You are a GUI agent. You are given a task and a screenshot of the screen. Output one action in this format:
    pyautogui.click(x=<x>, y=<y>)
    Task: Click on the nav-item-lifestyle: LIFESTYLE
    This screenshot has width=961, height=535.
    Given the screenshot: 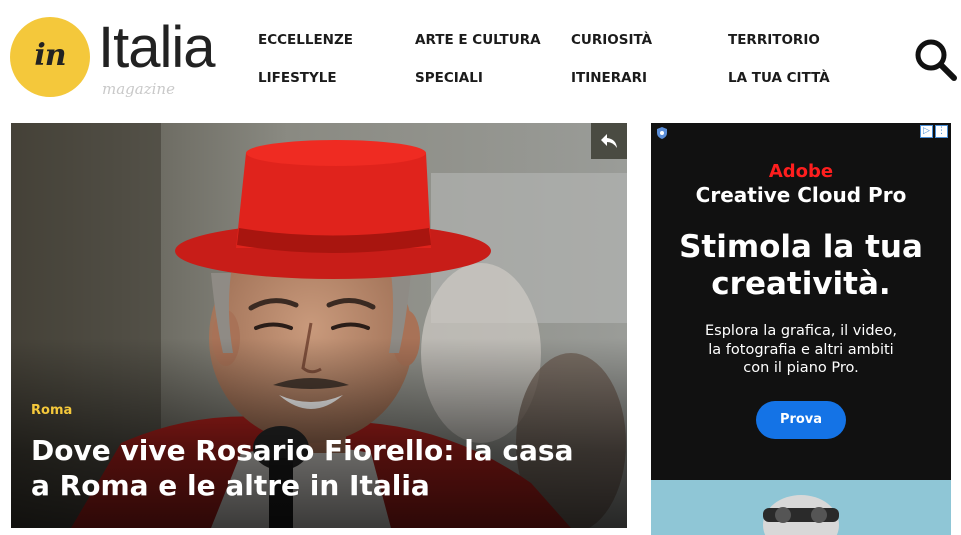 What is the action you would take?
    pyautogui.click(x=297, y=78)
    